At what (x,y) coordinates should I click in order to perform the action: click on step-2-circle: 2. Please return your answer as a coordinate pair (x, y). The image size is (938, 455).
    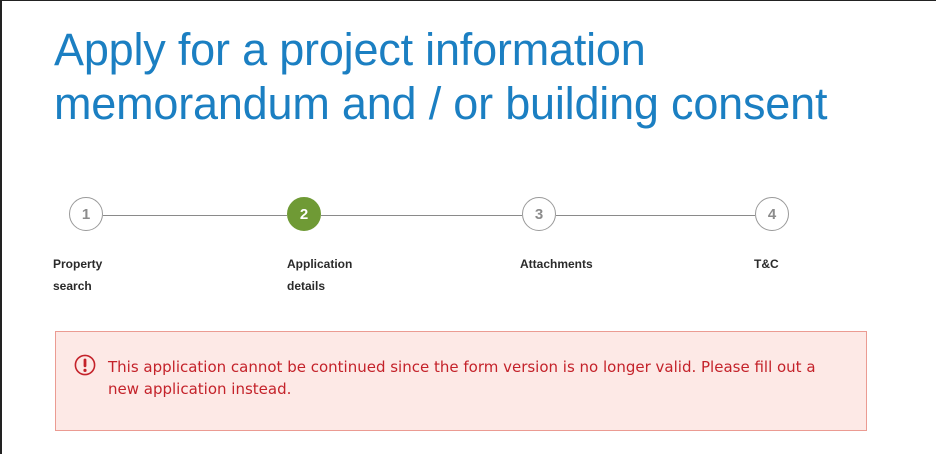
    Looking at the image, I should click on (304, 214).